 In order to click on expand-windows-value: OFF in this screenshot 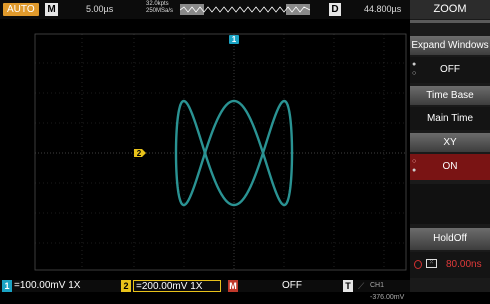, I will do `click(450, 69)`.